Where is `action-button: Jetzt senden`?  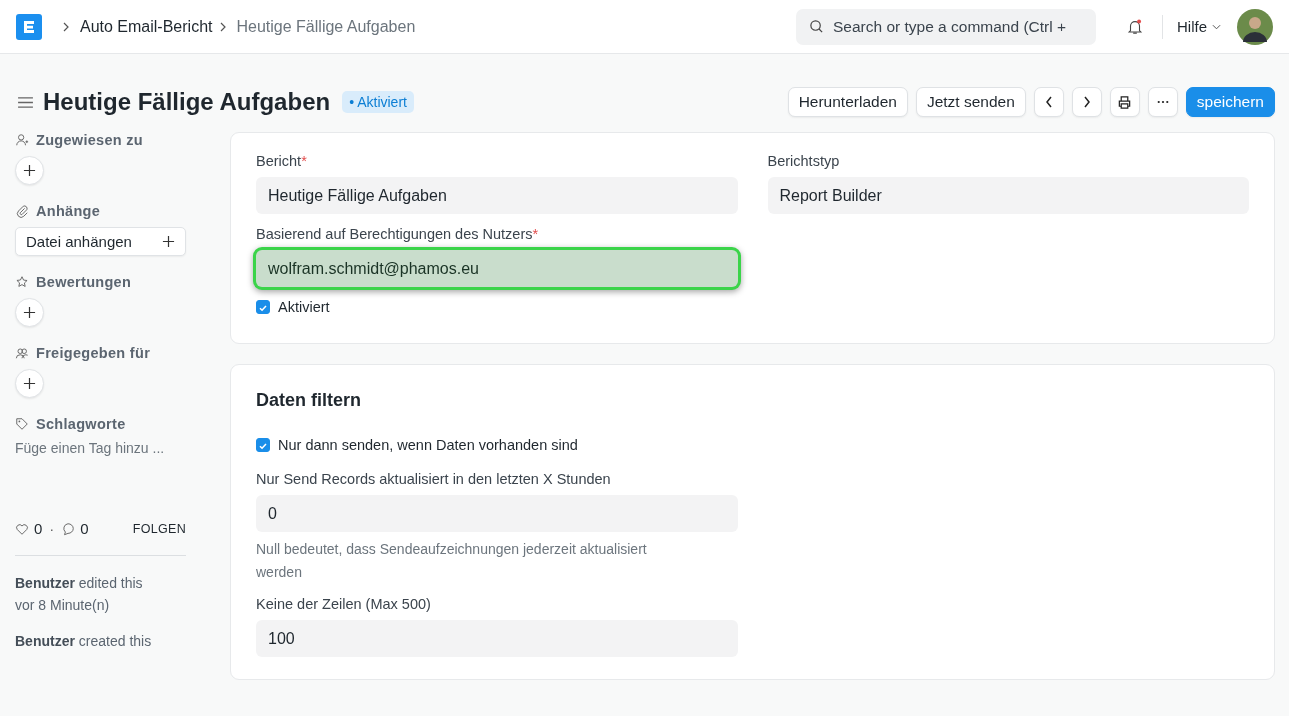 action-button: Jetzt senden is located at coordinates (970, 102).